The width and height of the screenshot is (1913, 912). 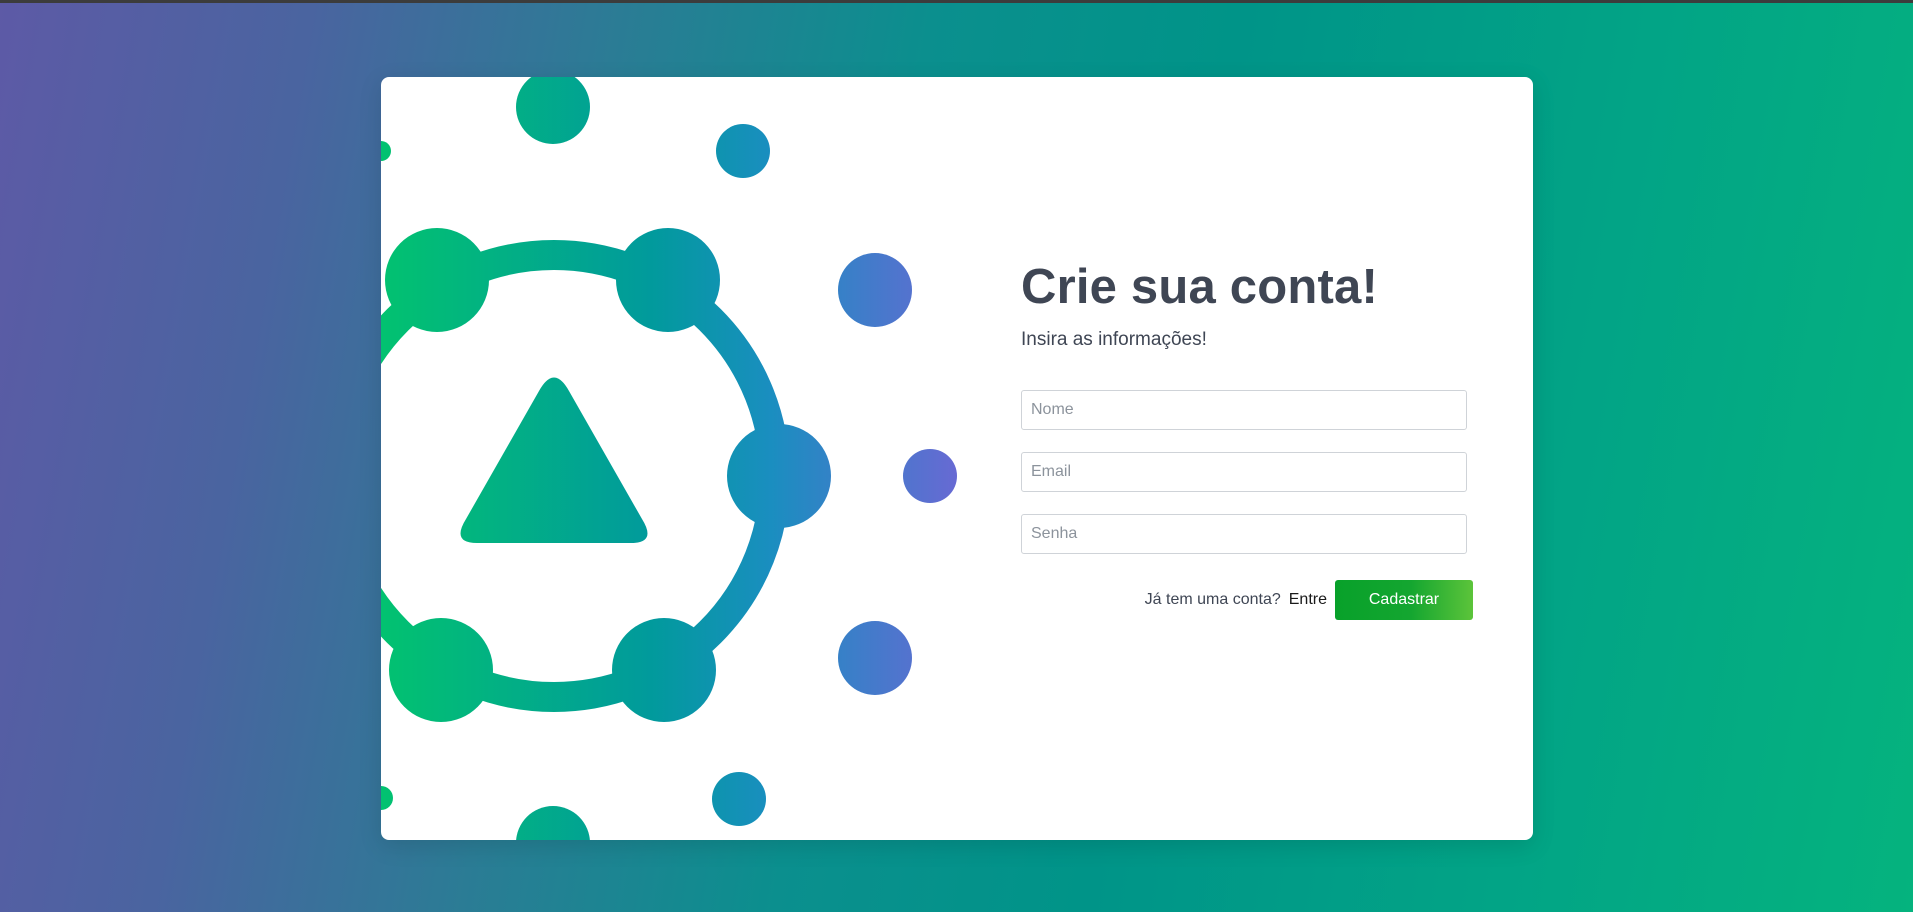 What do you see at coordinates (1244, 410) in the screenshot?
I see `name-field` at bounding box center [1244, 410].